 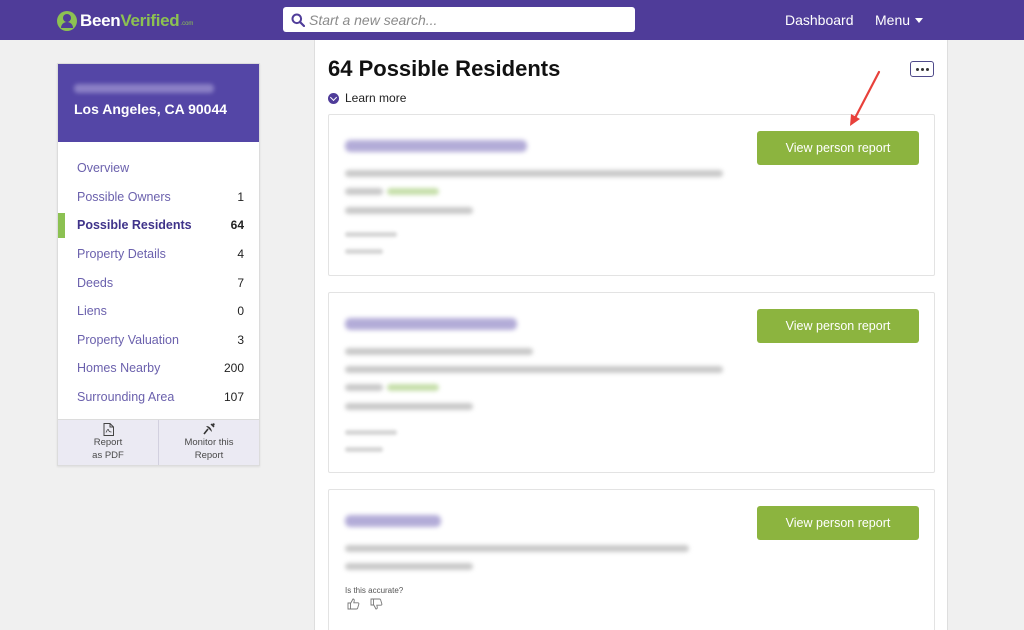 What do you see at coordinates (158, 311) in the screenshot?
I see `sidebar-item-liens: Liens 0` at bounding box center [158, 311].